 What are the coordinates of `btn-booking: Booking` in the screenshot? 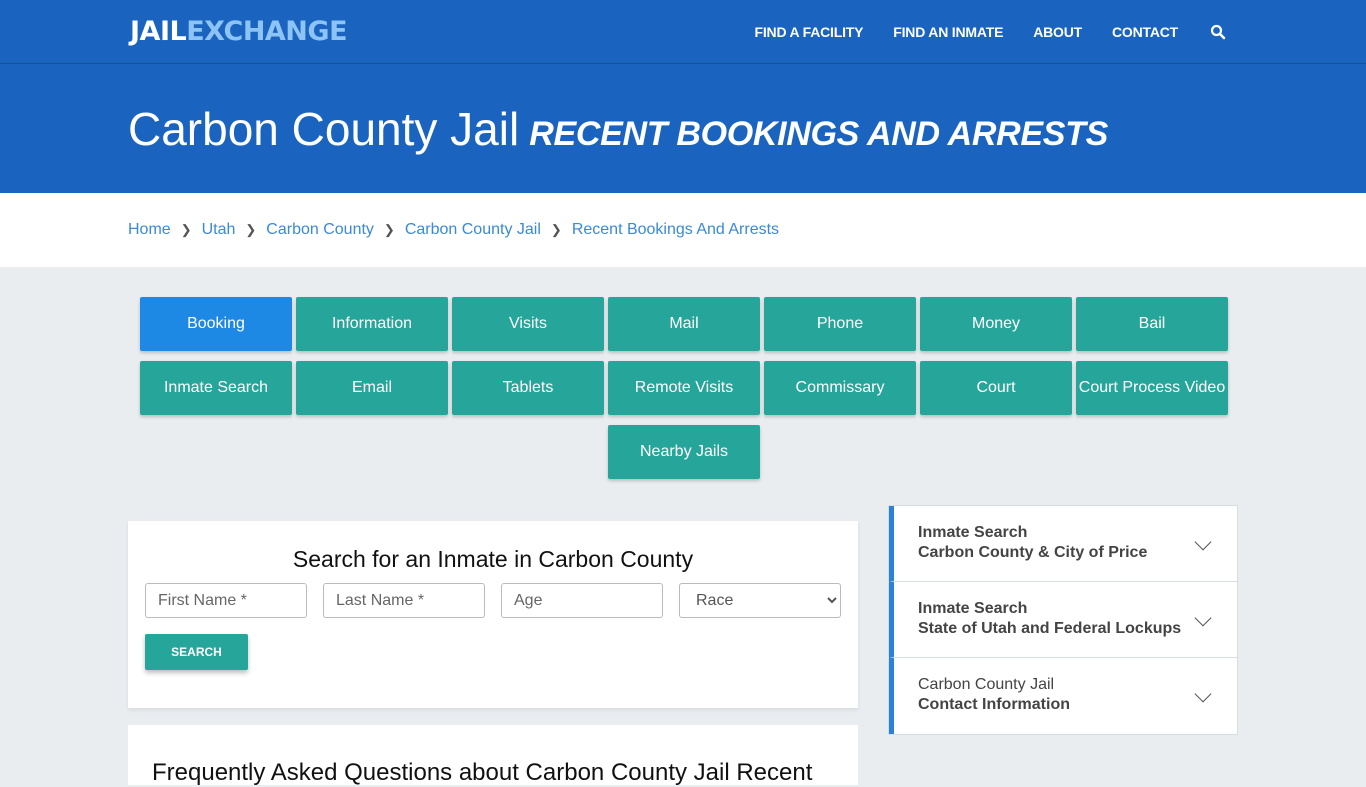 It's located at (216, 324).